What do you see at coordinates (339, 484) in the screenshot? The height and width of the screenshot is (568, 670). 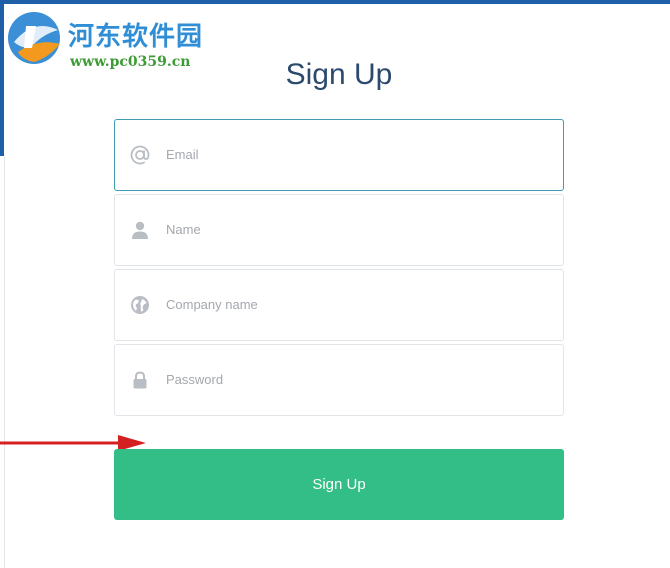 I see `sign-up-button: Sign Up` at bounding box center [339, 484].